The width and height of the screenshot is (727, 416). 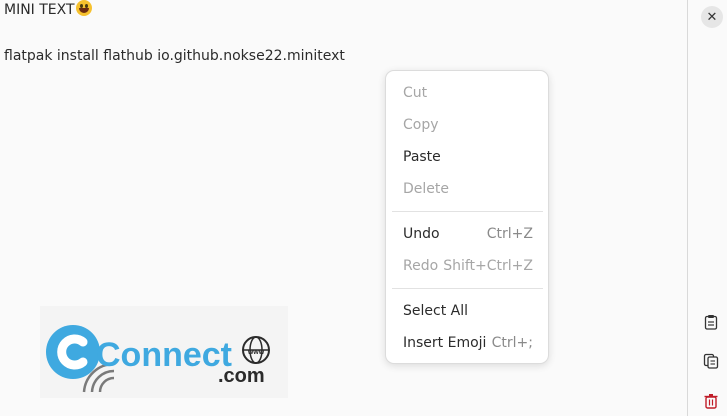 I want to click on menu-item-accel: Ctrl+;, so click(x=512, y=343).